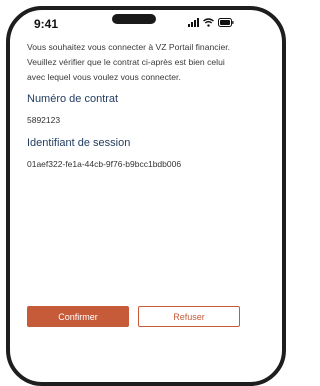 The image size is (320, 386). Describe the element at coordinates (46, 24) in the screenshot. I see `status-time: 9:41` at that location.